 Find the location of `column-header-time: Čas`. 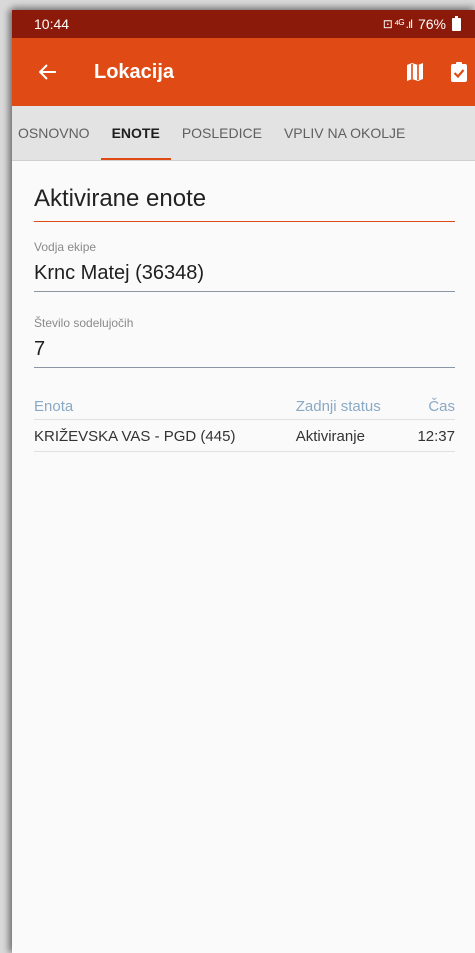

column-header-time: Čas is located at coordinates (430, 406).